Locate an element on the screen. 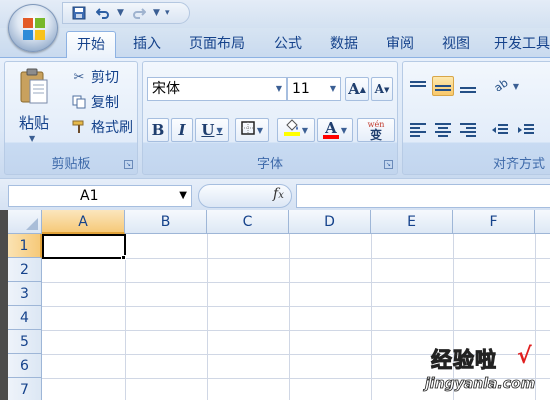 The image size is (550, 400). redo-icon is located at coordinates (139, 13).